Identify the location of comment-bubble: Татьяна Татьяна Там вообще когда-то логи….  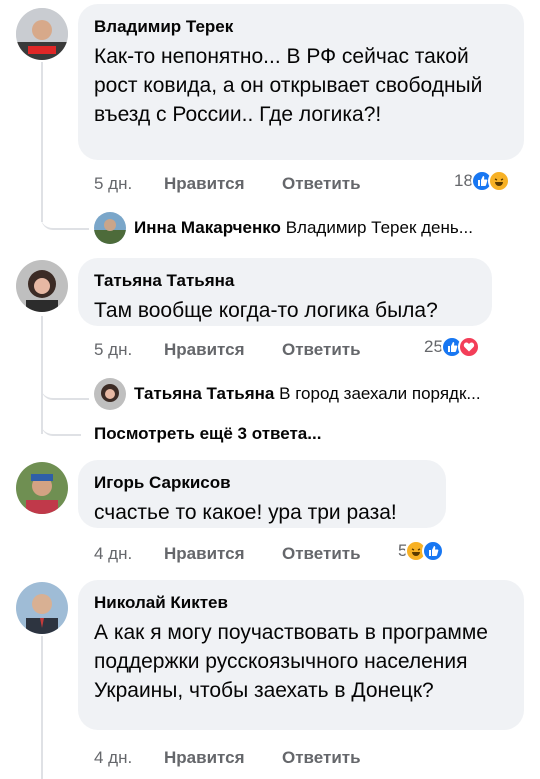
(285, 292).